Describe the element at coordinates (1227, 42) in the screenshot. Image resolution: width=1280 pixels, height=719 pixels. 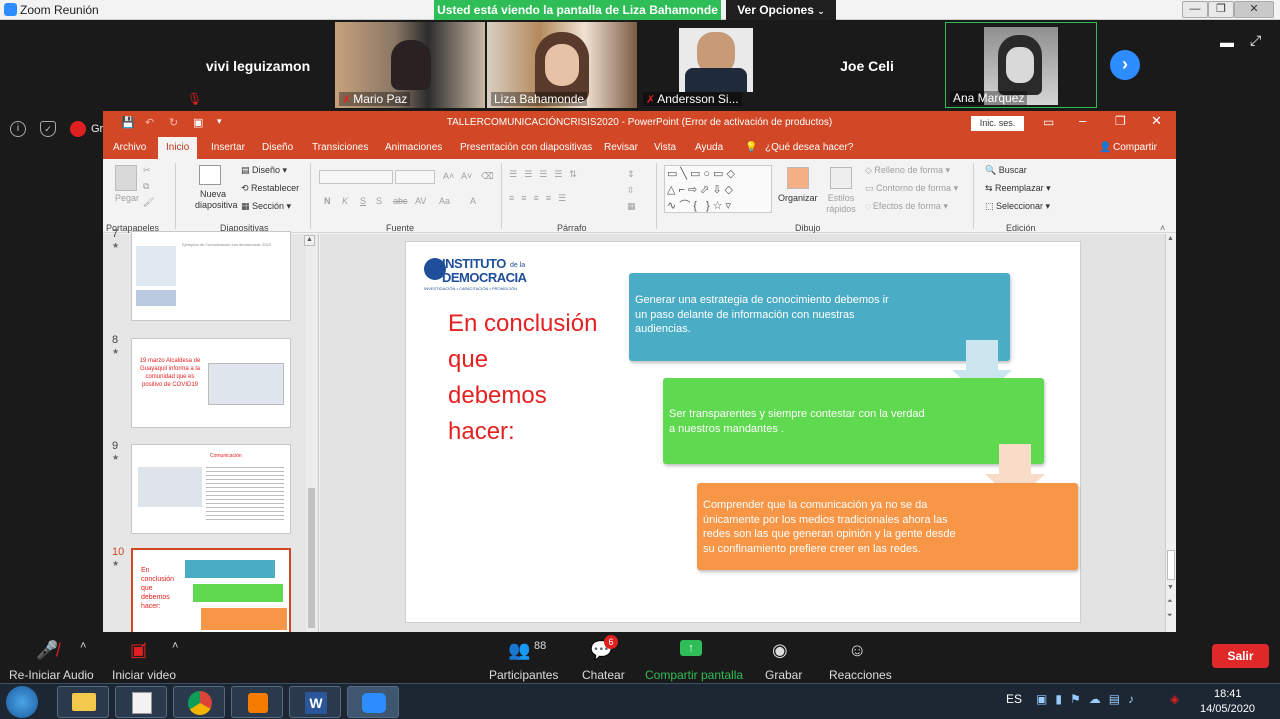
I see `gallery-view-icon: ▬` at that location.